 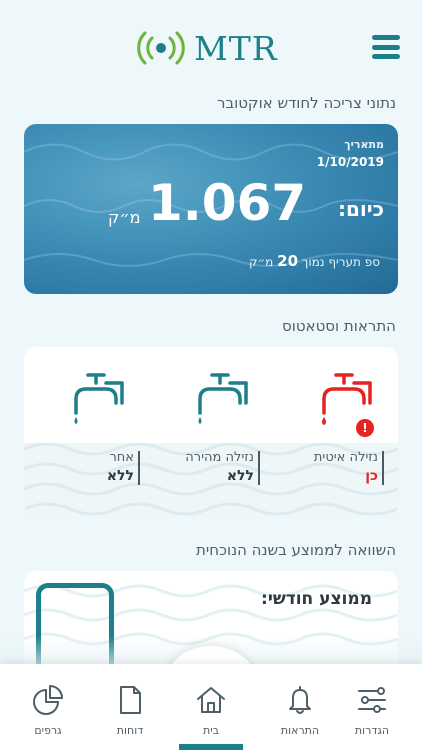 What do you see at coordinates (88, 432) in the screenshot?
I see `alert-other: אחר ללא` at bounding box center [88, 432].